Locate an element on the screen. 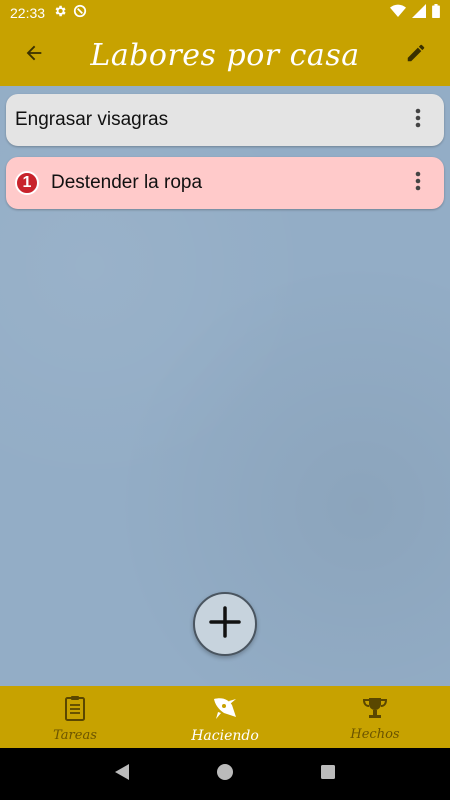 The image size is (450, 800). back-arrow-icon is located at coordinates (34, 55).